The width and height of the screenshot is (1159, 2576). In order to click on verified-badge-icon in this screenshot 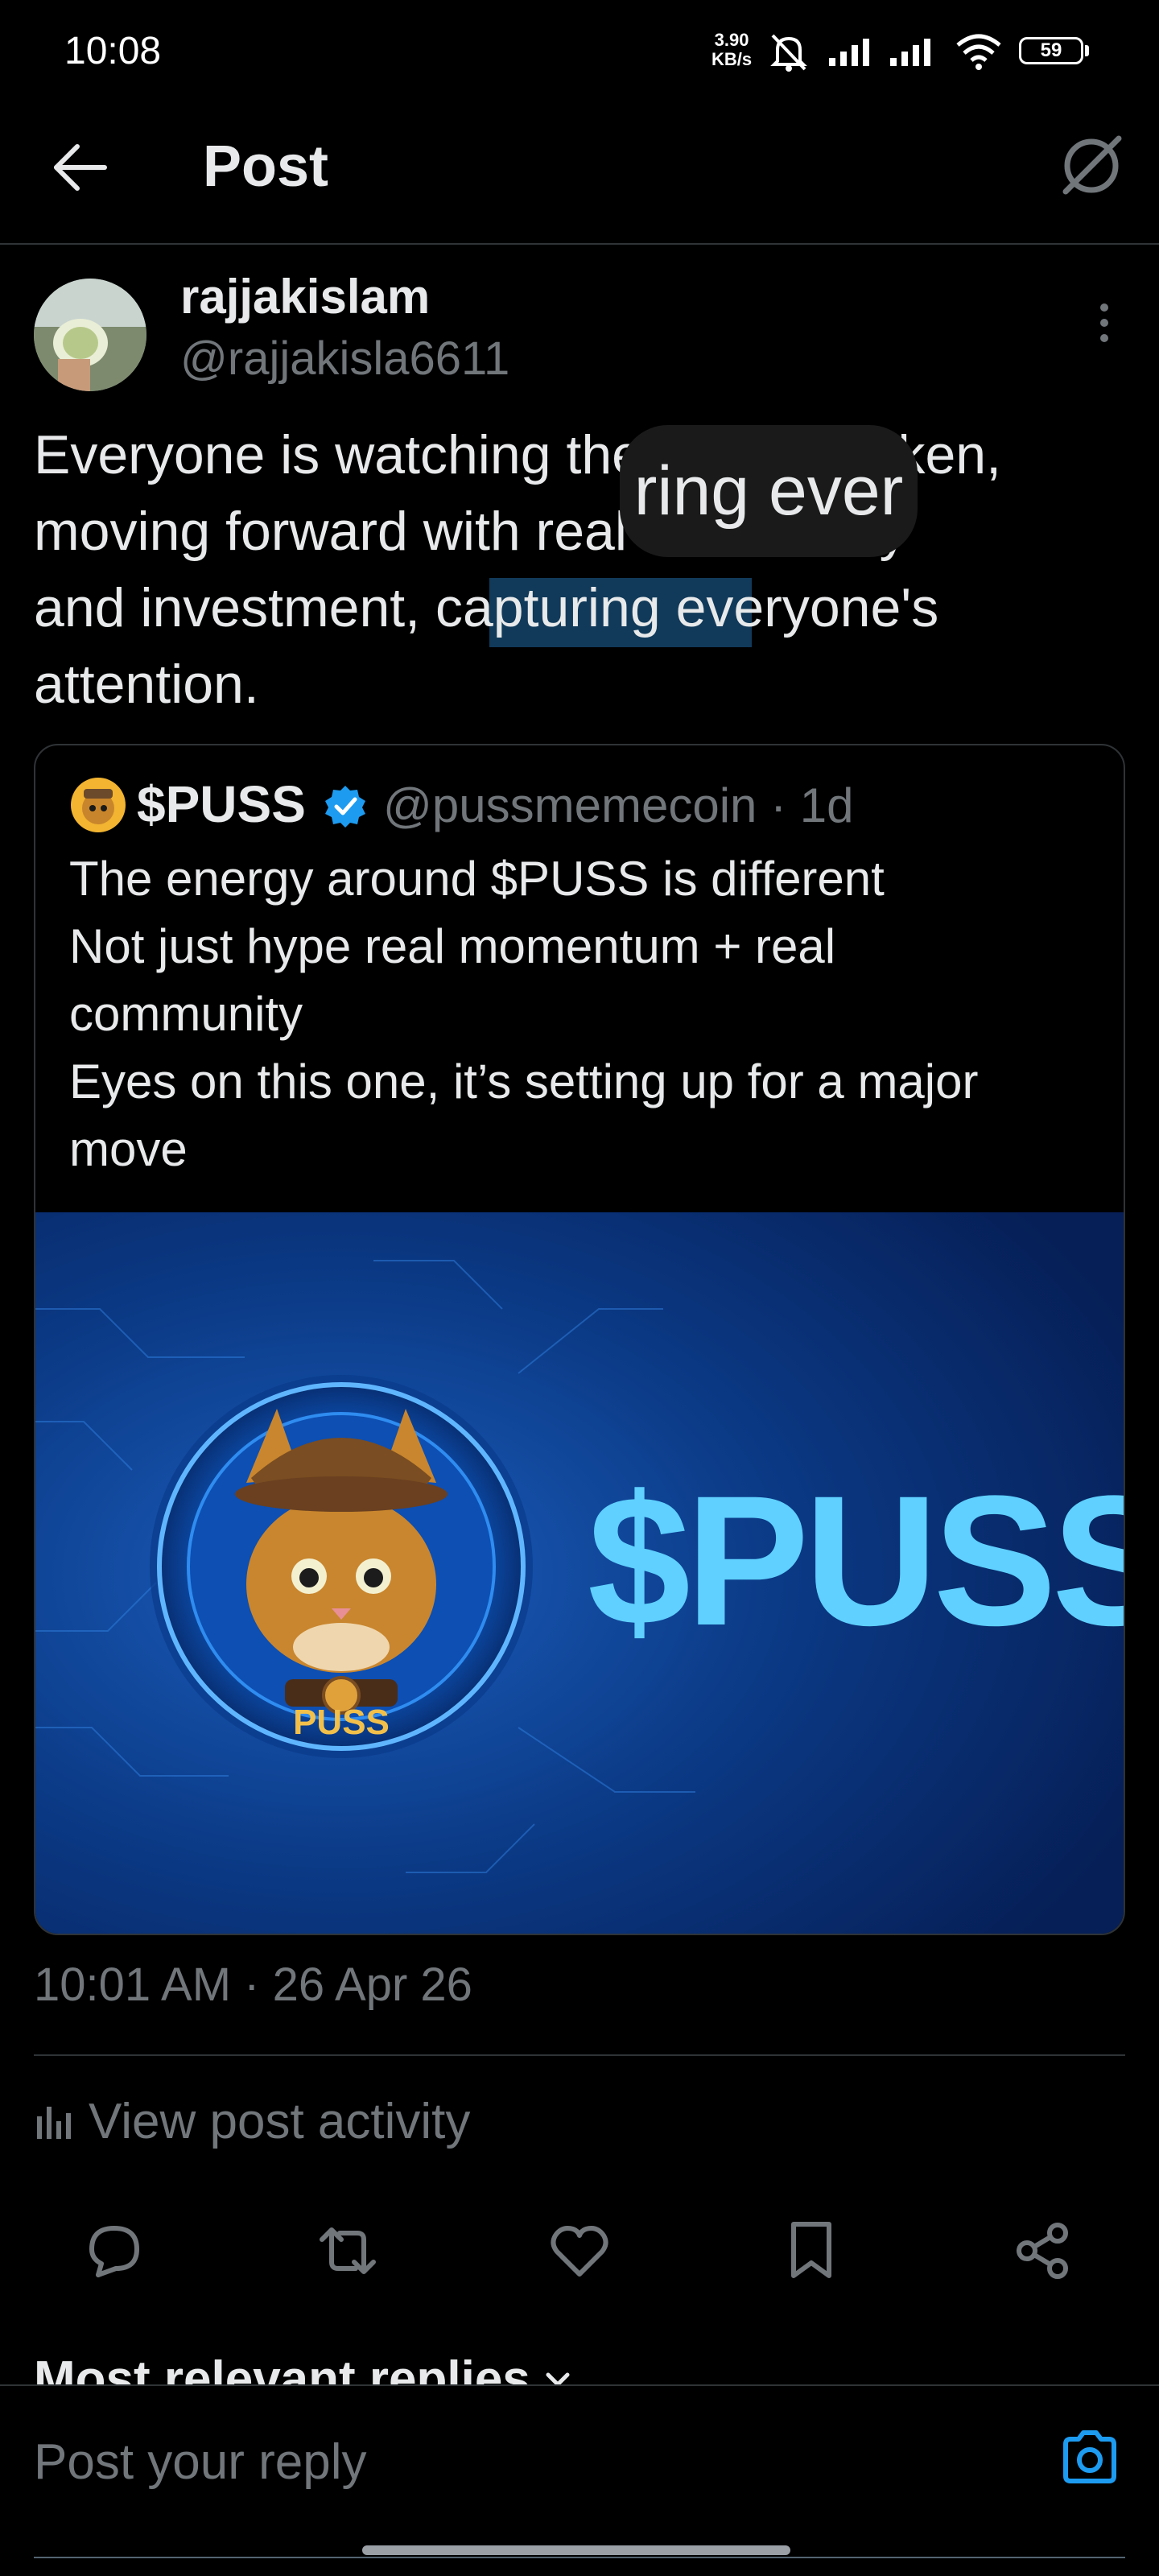, I will do `click(345, 806)`.